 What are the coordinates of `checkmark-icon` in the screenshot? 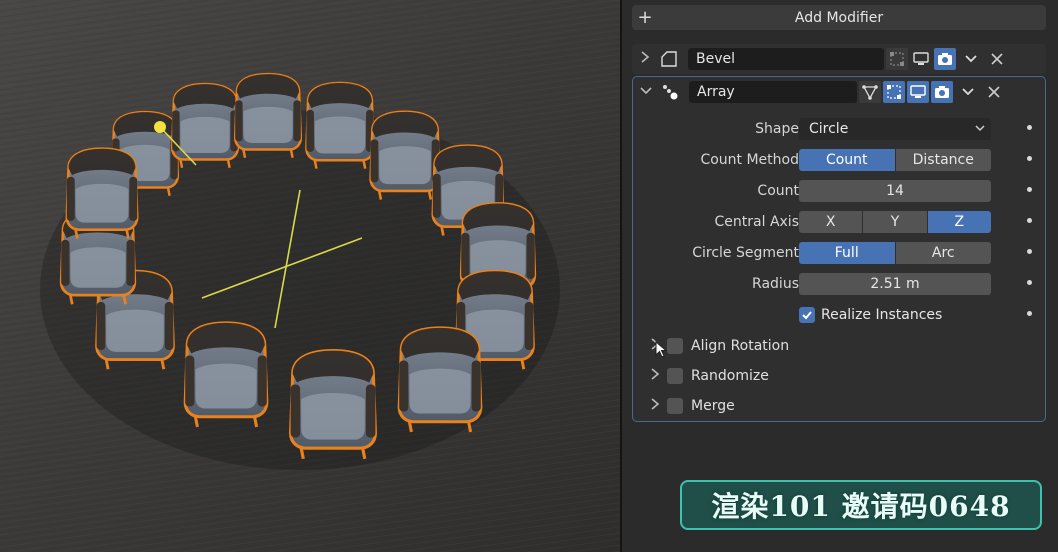 It's located at (807, 315).